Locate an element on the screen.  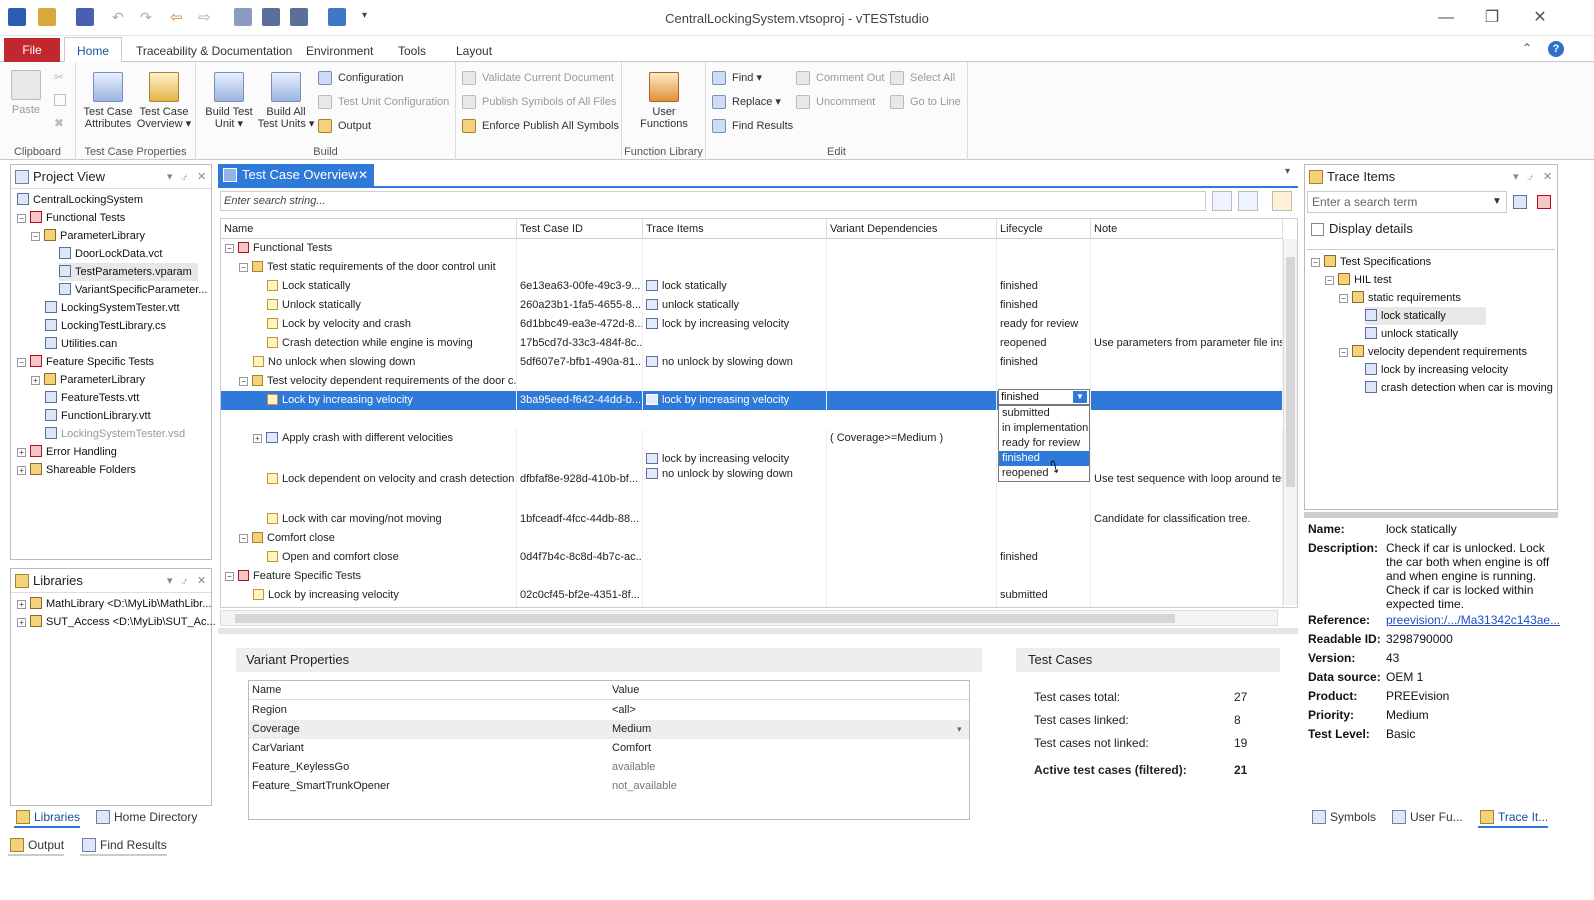
horizontal-scrollbar is located at coordinates (749, 618).